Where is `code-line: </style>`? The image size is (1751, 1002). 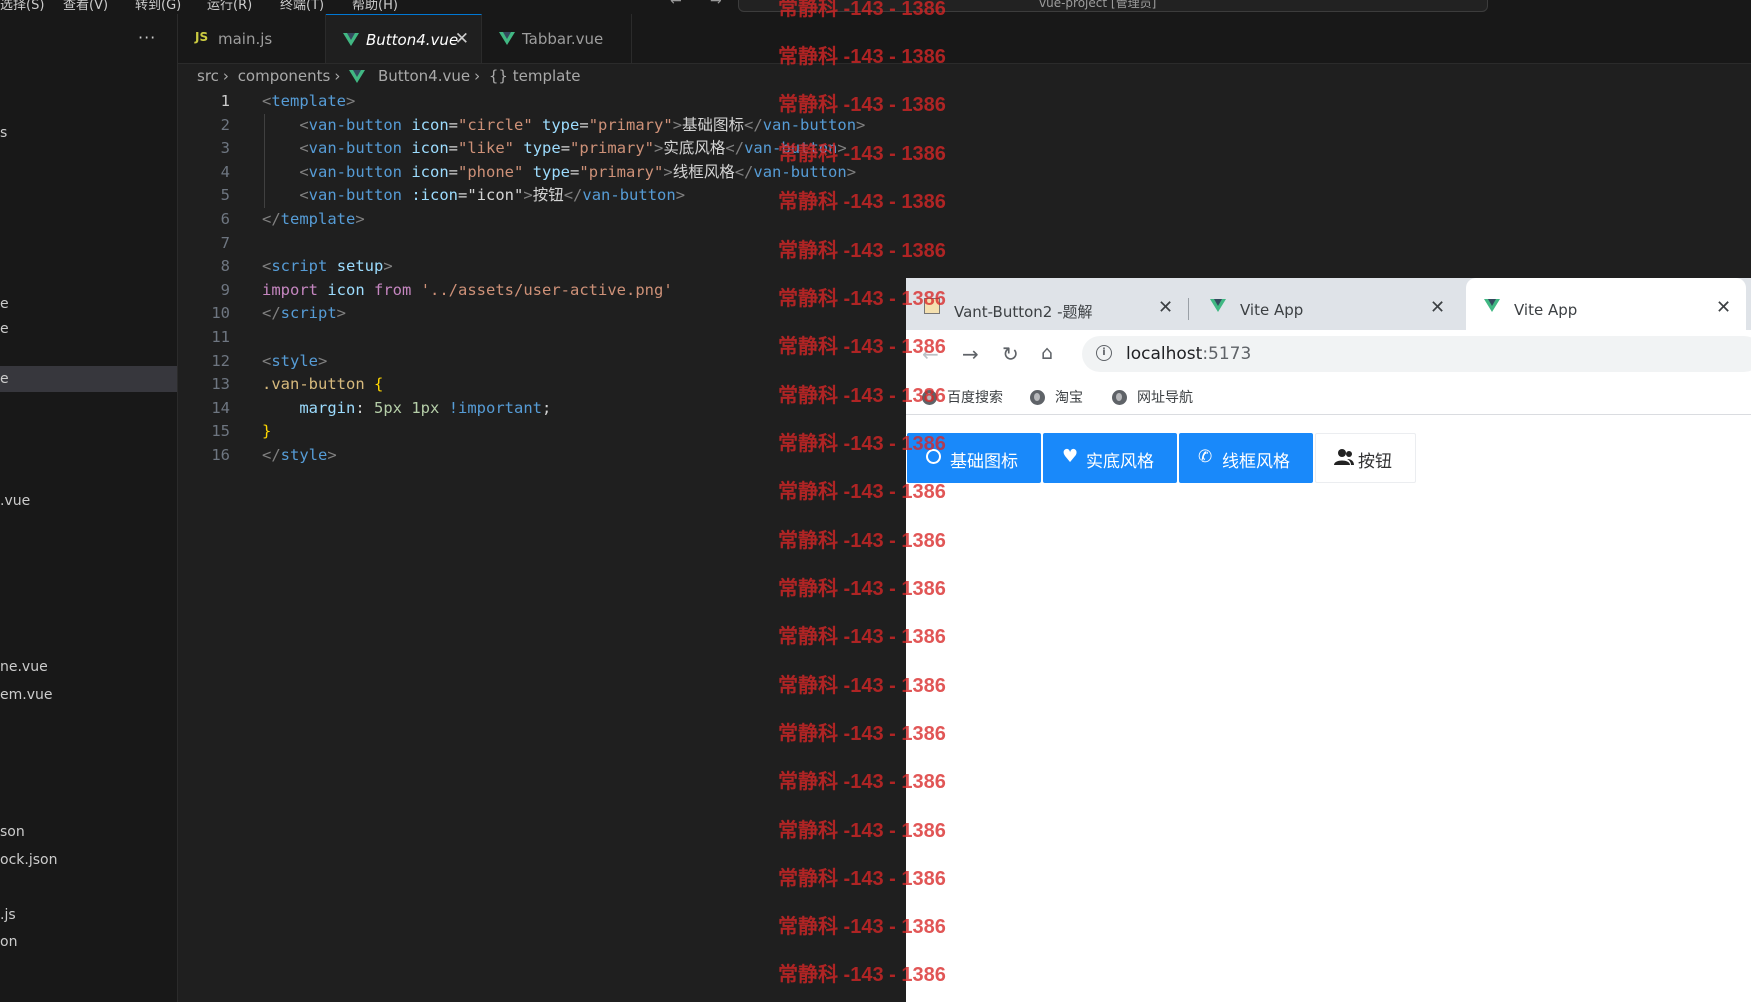 code-line: </style> is located at coordinates (299, 454).